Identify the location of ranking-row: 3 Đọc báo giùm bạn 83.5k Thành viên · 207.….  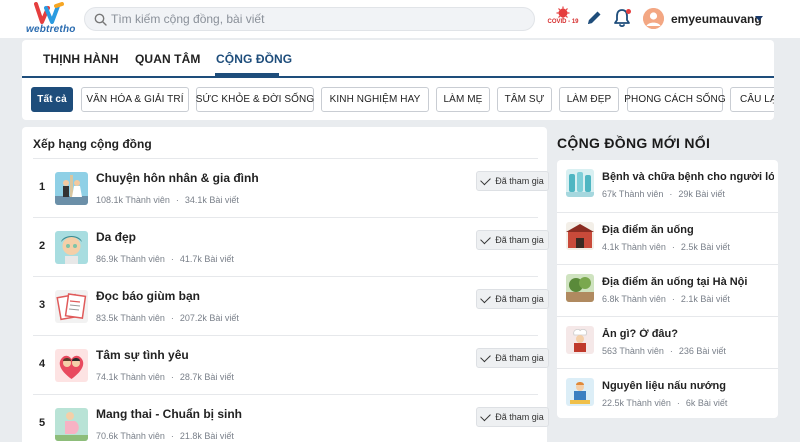
(291, 305).